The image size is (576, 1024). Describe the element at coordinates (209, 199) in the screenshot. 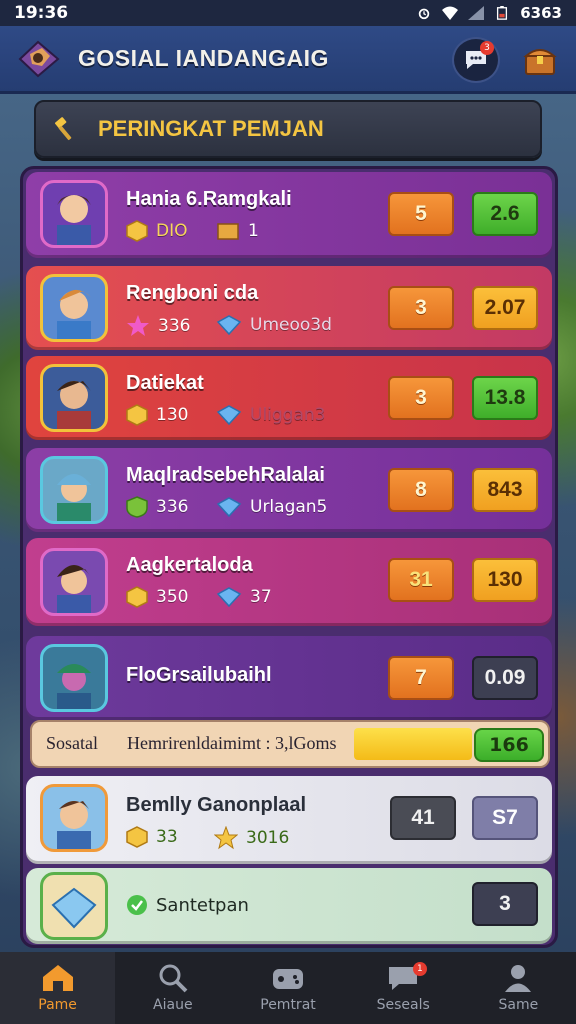

I see `player-name: Hania 6.Ramgkali` at that location.